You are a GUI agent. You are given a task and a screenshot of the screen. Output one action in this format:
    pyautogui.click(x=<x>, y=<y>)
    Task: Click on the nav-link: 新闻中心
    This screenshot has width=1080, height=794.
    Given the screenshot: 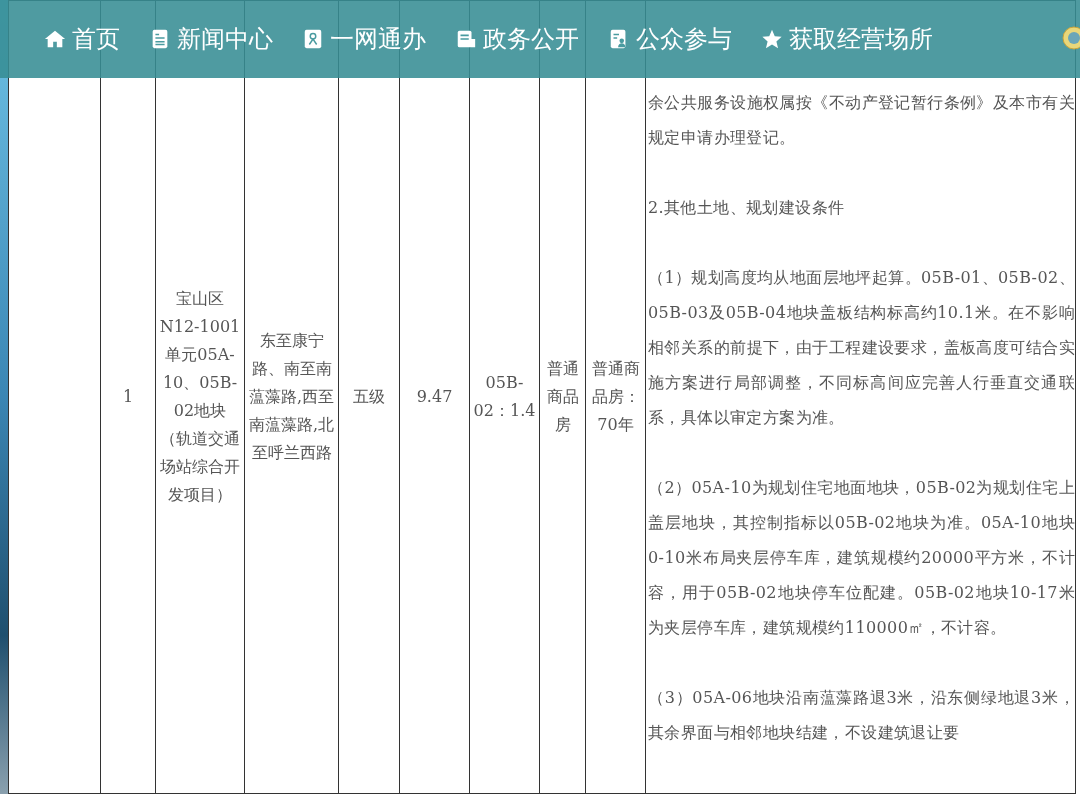 What is the action you would take?
    pyautogui.click(x=211, y=39)
    